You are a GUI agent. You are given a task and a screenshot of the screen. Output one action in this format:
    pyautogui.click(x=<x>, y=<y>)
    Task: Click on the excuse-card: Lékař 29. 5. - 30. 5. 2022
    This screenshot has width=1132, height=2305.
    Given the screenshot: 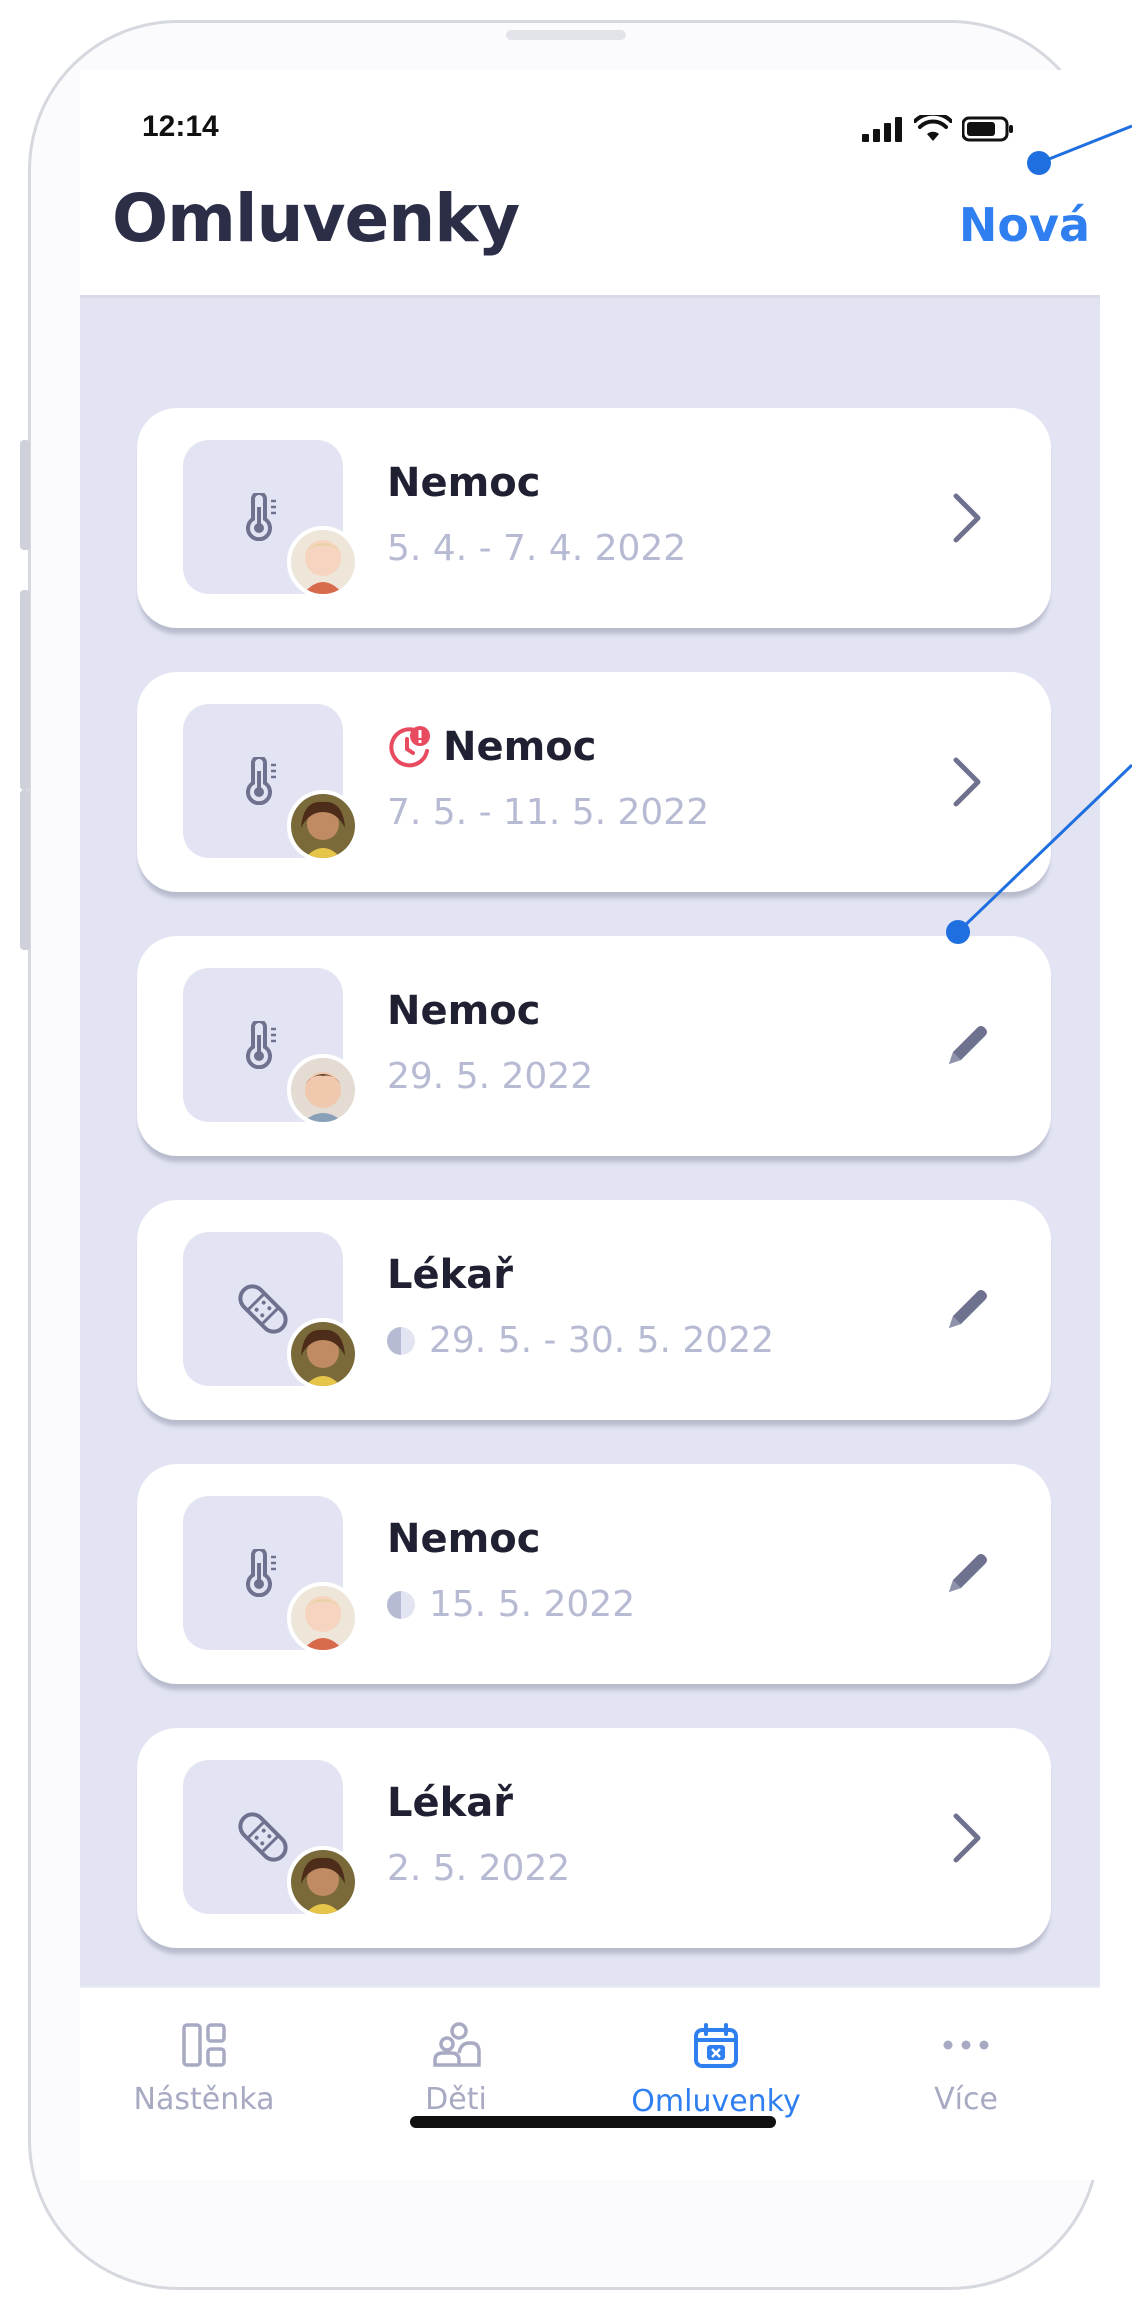 What is the action you would take?
    pyautogui.click(x=594, y=1310)
    